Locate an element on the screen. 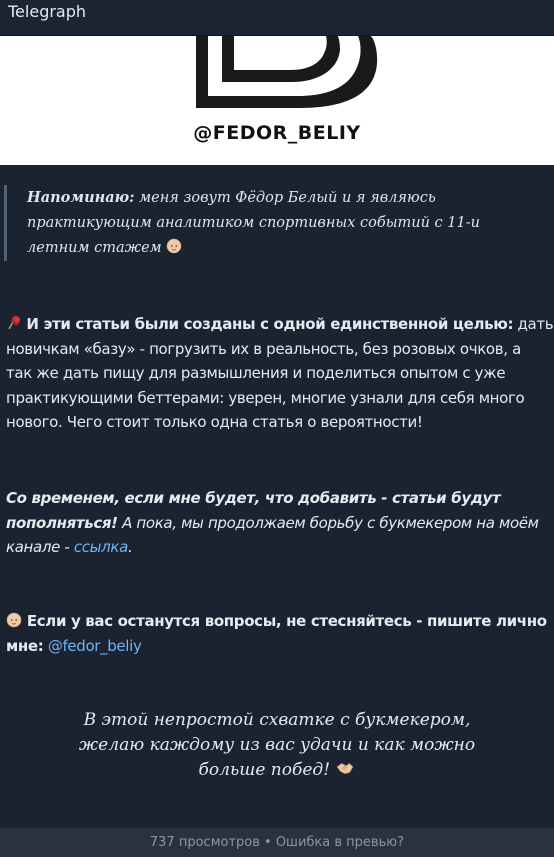  closing-line2: желаю каждому из вас удачи и как можно is located at coordinates (277, 745).